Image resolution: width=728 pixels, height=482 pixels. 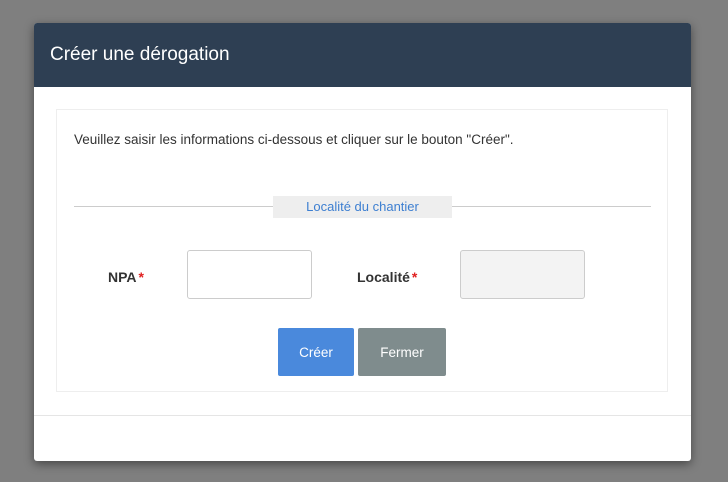 What do you see at coordinates (141, 277) in the screenshot?
I see `npa-required-marker: *` at bounding box center [141, 277].